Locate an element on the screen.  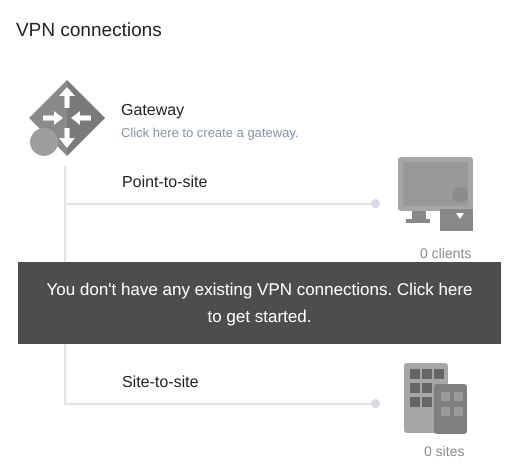
computer-icon is located at coordinates (436, 194).